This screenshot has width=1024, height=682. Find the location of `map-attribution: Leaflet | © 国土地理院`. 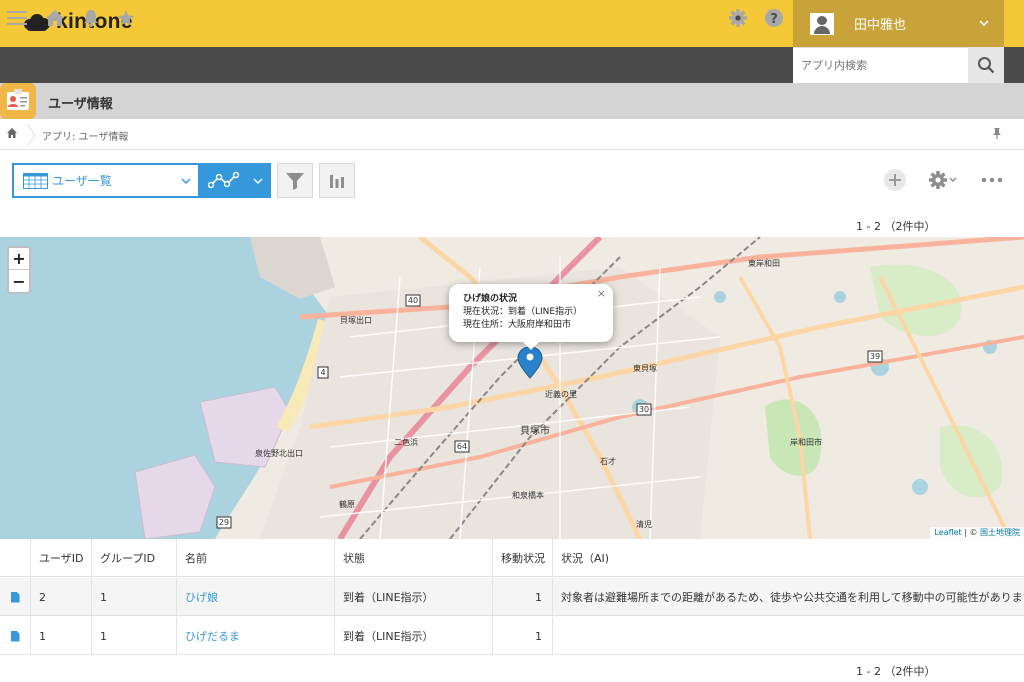

map-attribution: Leaflet | © 国土地理院 is located at coordinates (977, 533).